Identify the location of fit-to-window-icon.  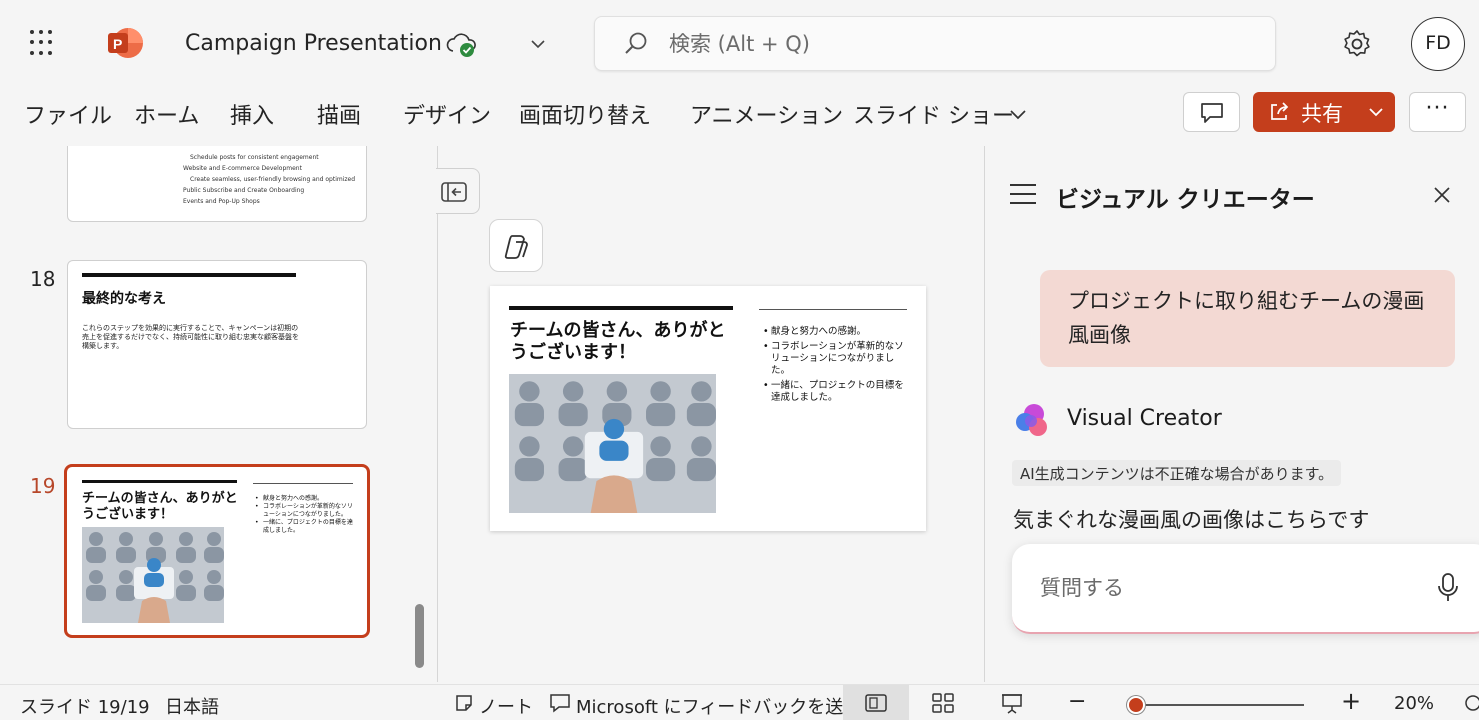
(1471, 703).